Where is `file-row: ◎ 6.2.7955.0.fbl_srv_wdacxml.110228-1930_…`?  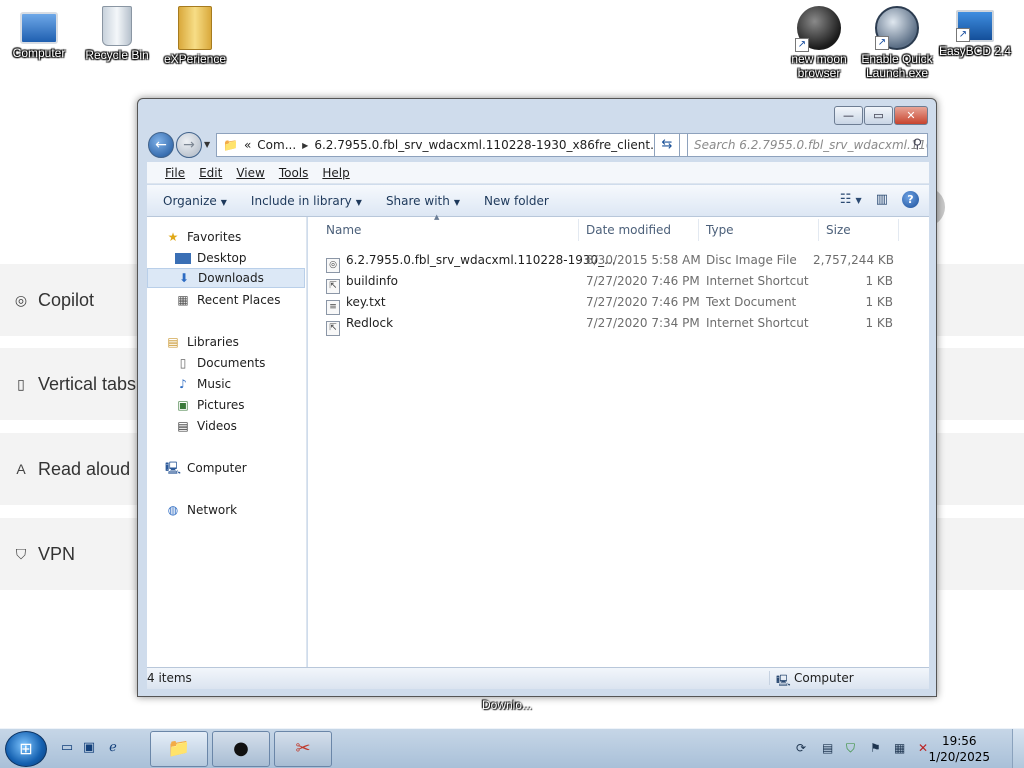 file-row: ◎ 6.2.7955.0.fbl_srv_wdacxml.110228-1930_… is located at coordinates (618, 261).